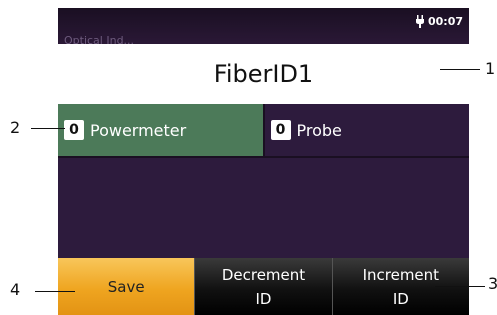 The width and height of the screenshot is (497, 315). I want to click on status-bar: Optical Ind... 00:07, so click(263, 27).